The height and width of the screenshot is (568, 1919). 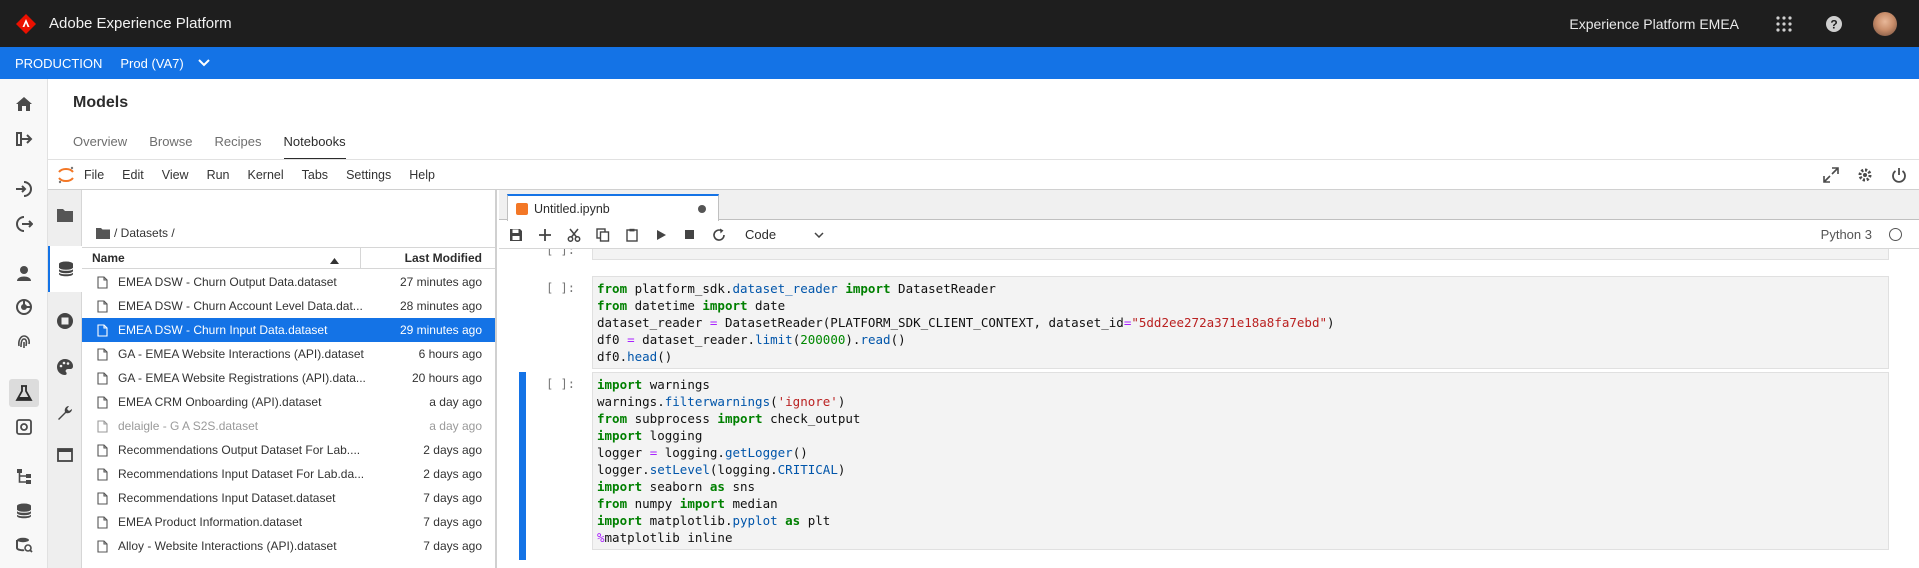 What do you see at coordinates (602, 235) in the screenshot?
I see `copy-icon` at bounding box center [602, 235].